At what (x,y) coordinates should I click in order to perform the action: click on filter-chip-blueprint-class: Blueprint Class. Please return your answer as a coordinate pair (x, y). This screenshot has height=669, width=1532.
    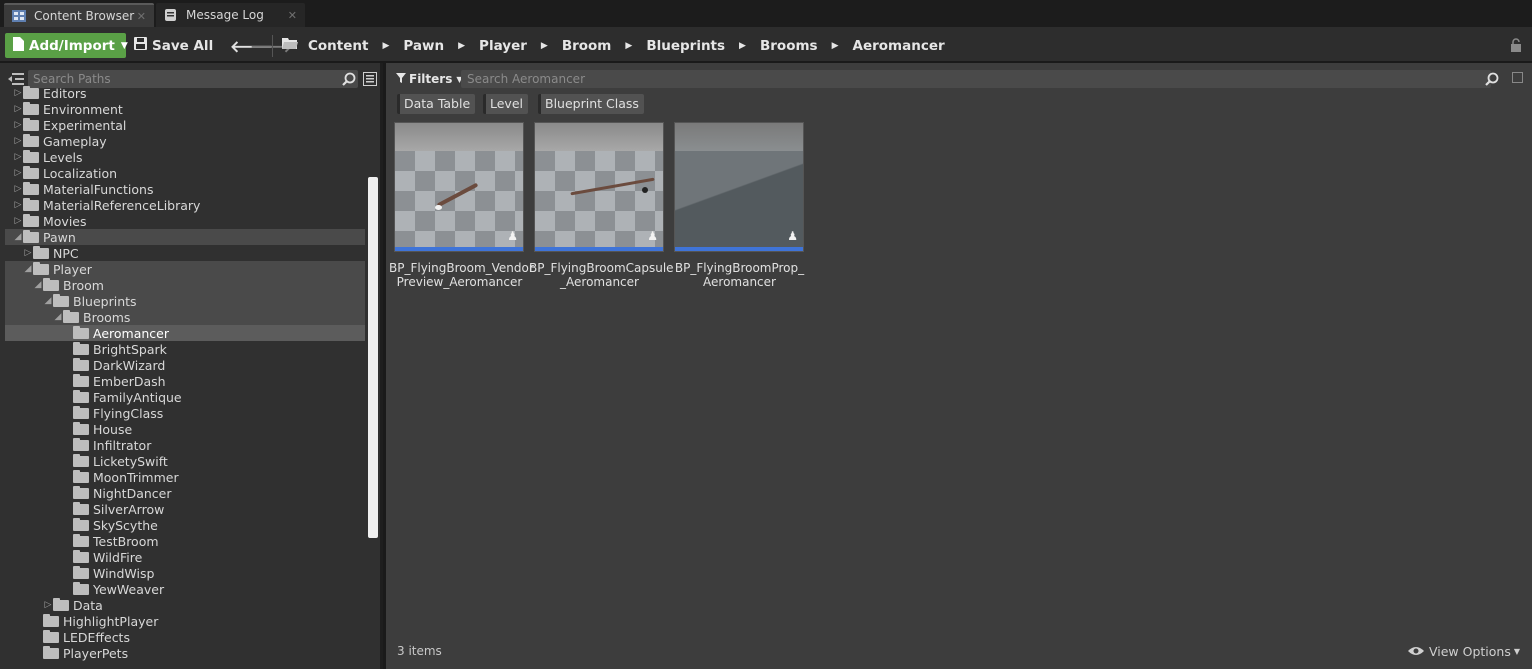
    Looking at the image, I should click on (591, 104).